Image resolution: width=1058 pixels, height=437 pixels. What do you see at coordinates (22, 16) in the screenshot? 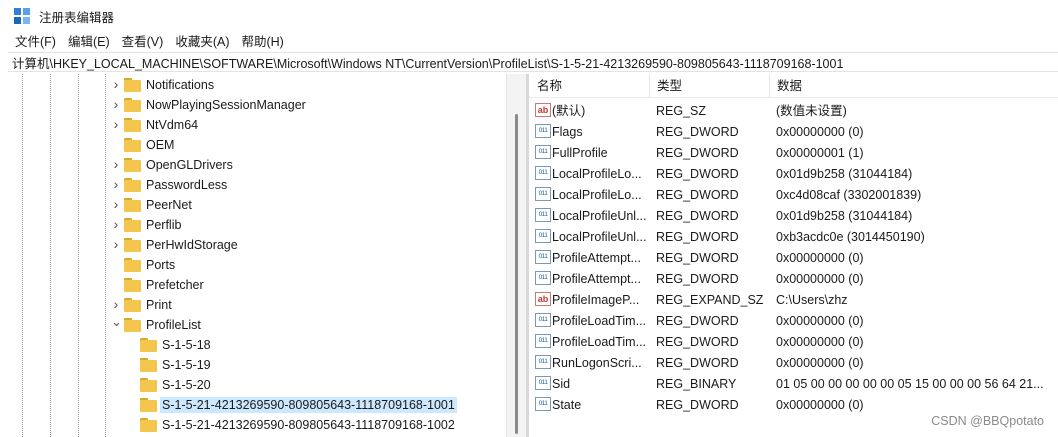
I see `registry-editor-icon` at bounding box center [22, 16].